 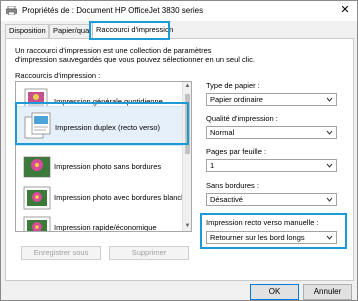 What do you see at coordinates (236, 99) in the screenshot?
I see `select-value: Papier ordinaire` at bounding box center [236, 99].